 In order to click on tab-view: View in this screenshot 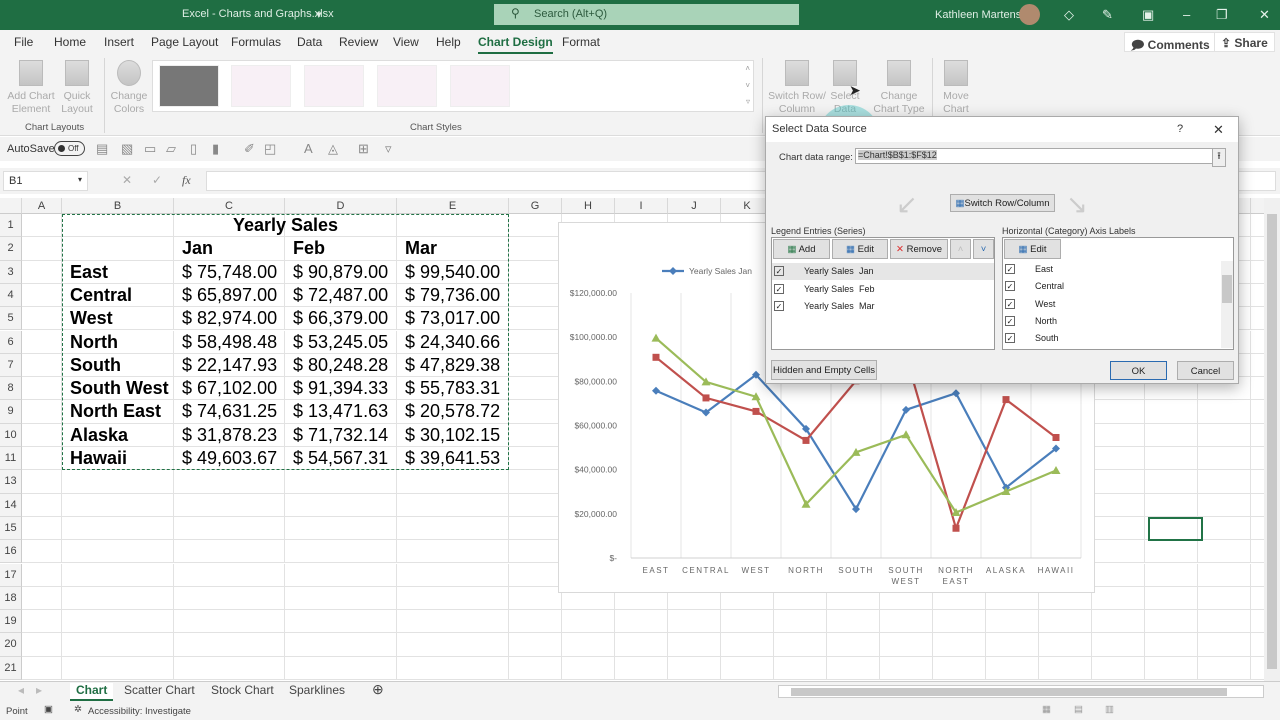, I will do `click(406, 42)`.